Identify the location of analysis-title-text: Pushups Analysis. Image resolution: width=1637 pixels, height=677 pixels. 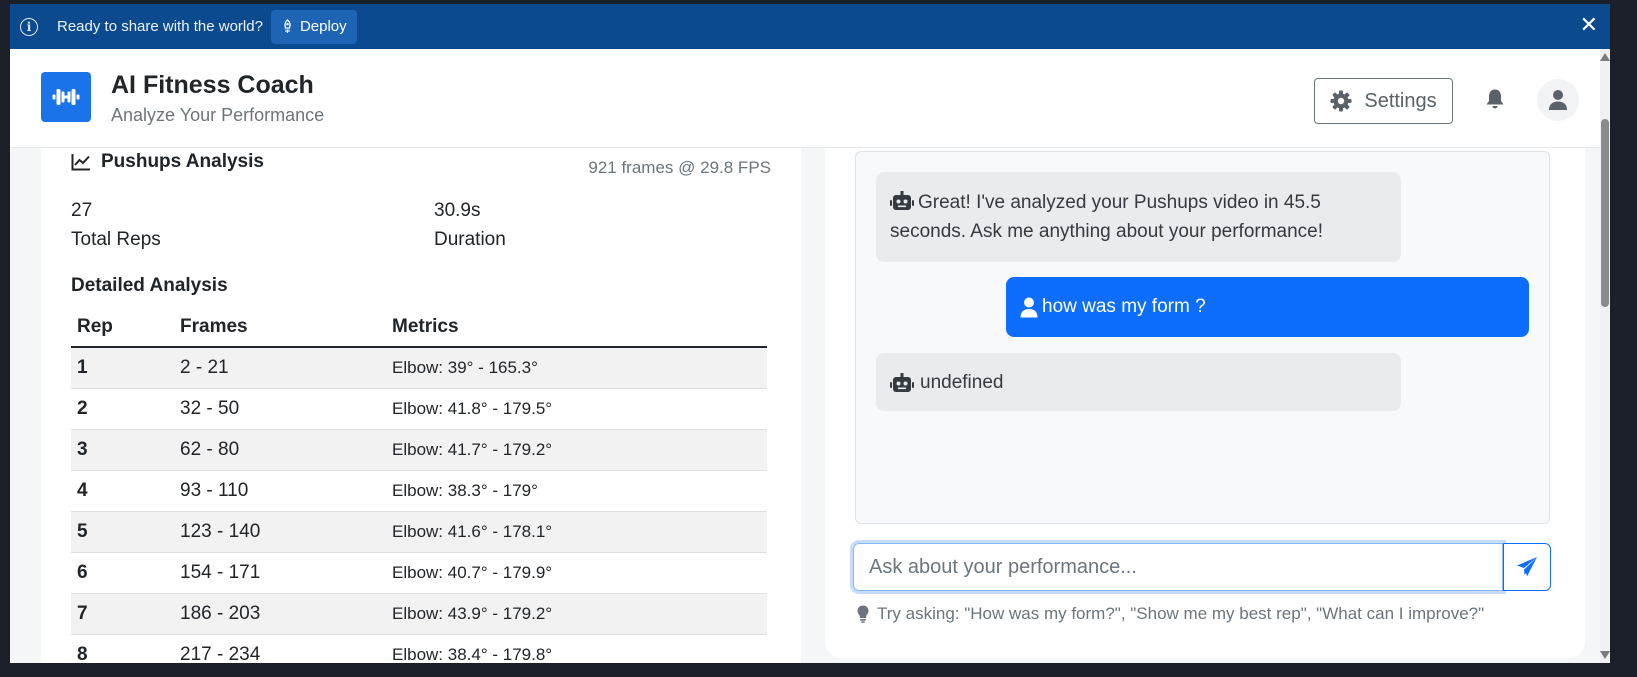
(182, 161).